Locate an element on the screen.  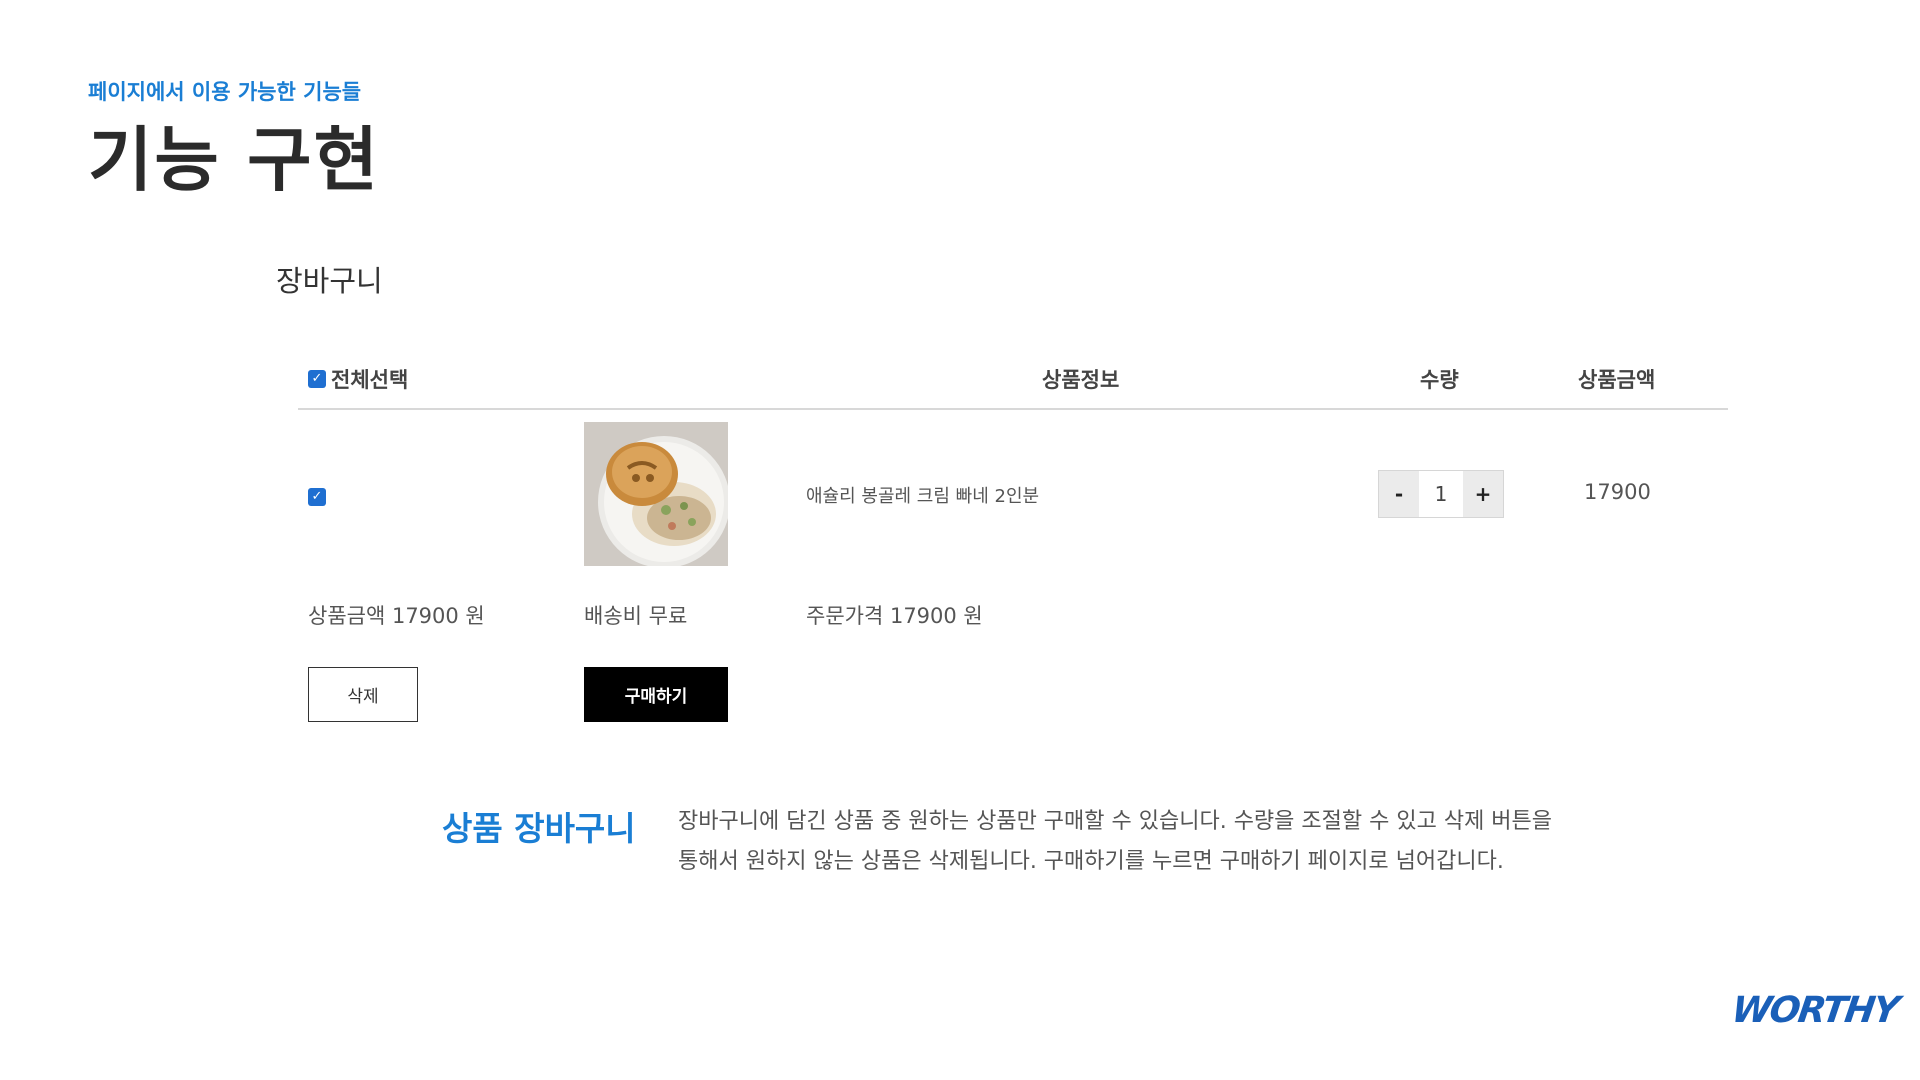
slide-subtitle: 페이지에서 이용 가능한 기능들 is located at coordinates (225, 92).